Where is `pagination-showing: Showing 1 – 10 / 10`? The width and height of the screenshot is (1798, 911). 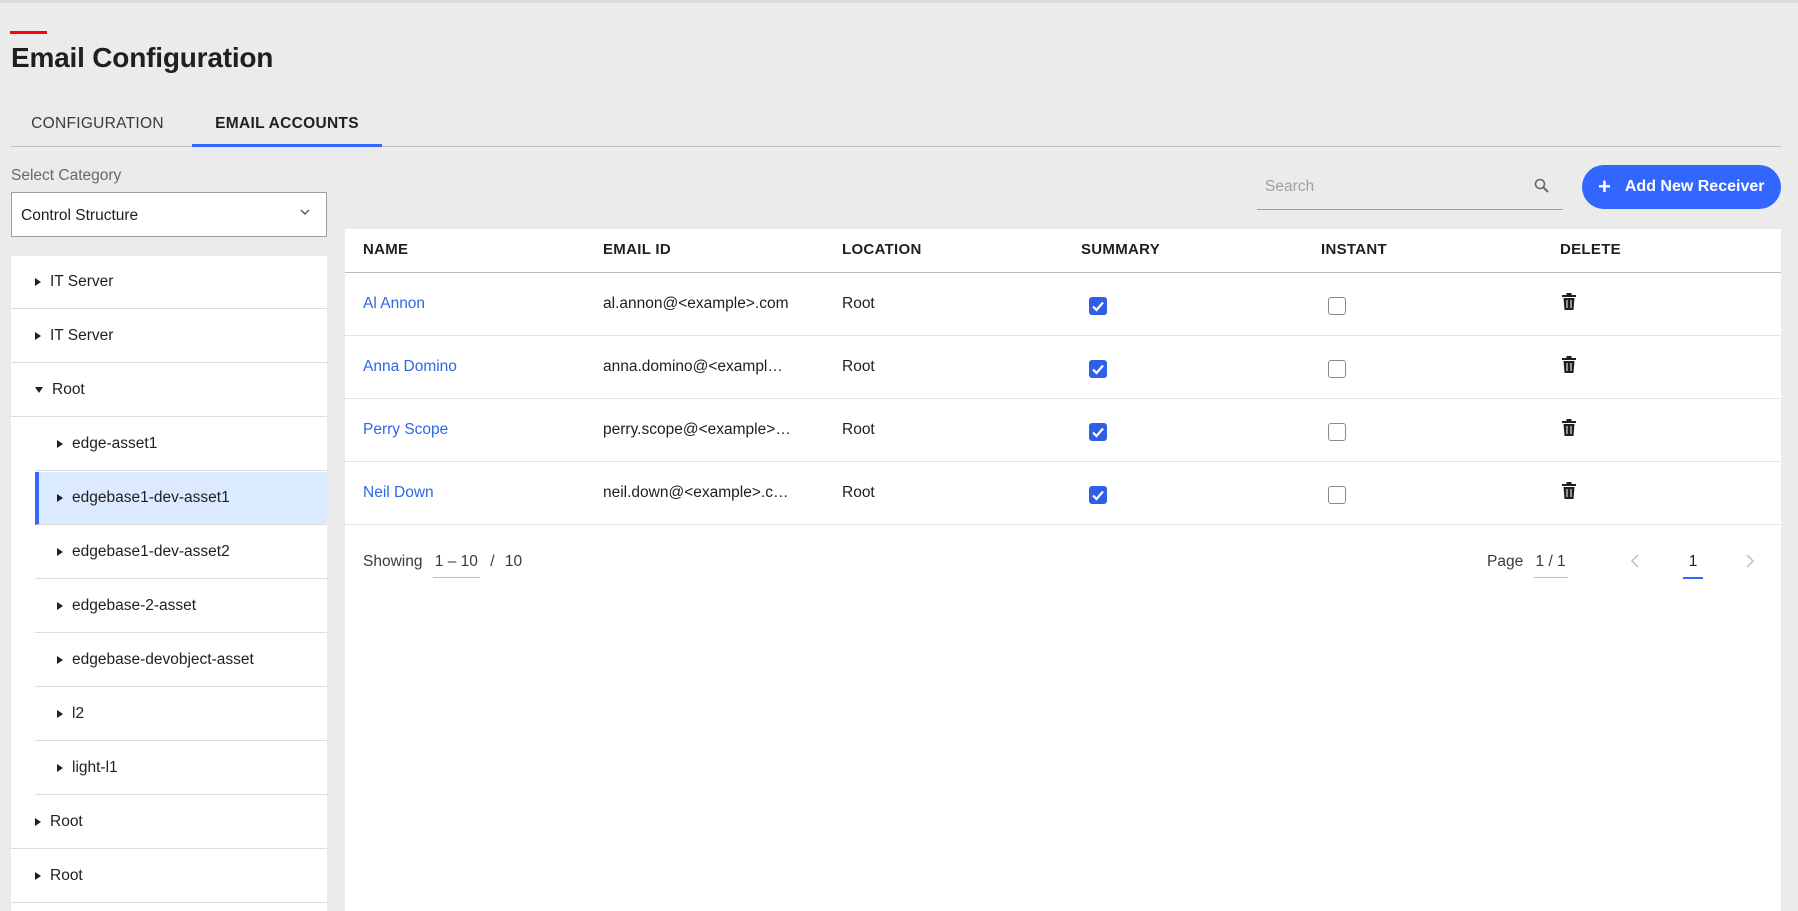 pagination-showing: Showing 1 – 10 / 10 is located at coordinates (442, 565).